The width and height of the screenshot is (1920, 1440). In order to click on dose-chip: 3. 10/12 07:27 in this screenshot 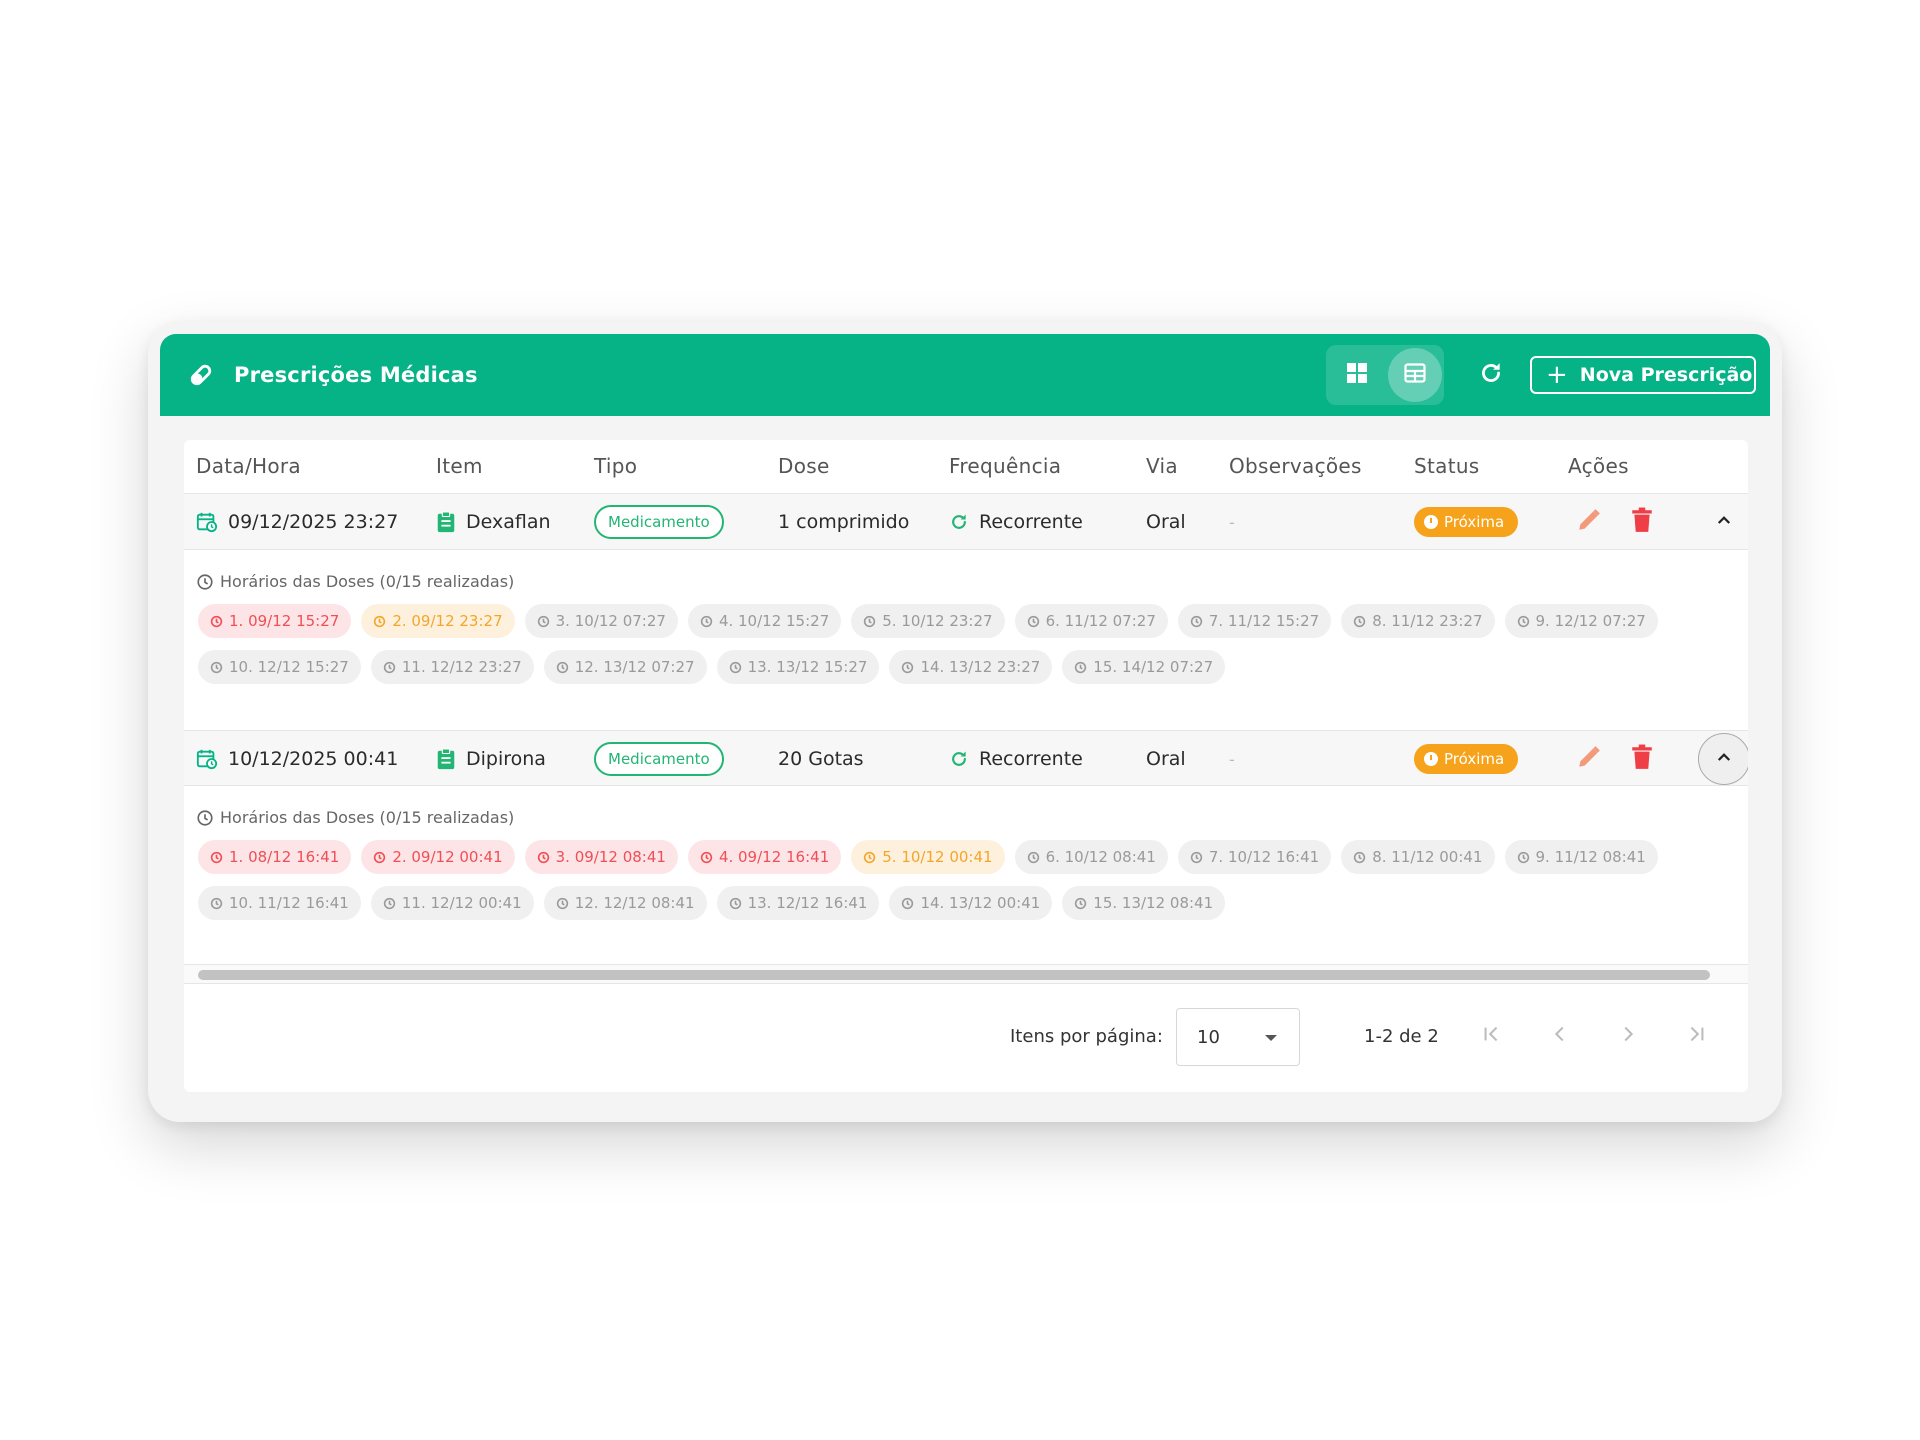, I will do `click(601, 621)`.